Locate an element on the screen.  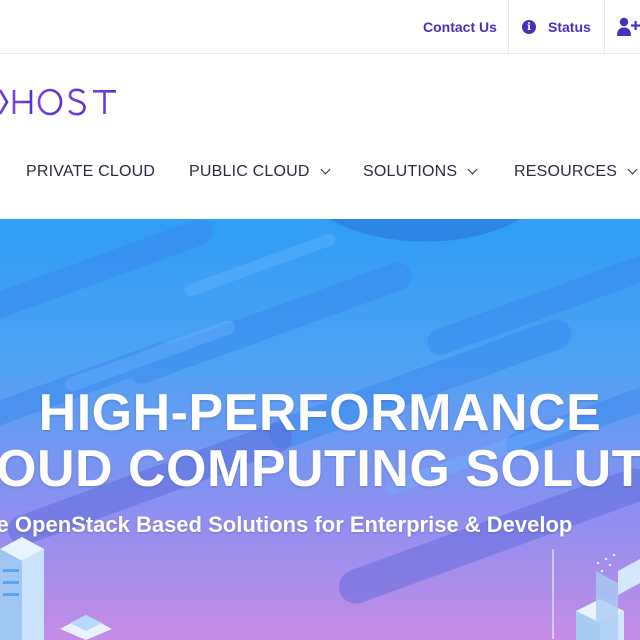
status-label: Status is located at coordinates (569, 27).